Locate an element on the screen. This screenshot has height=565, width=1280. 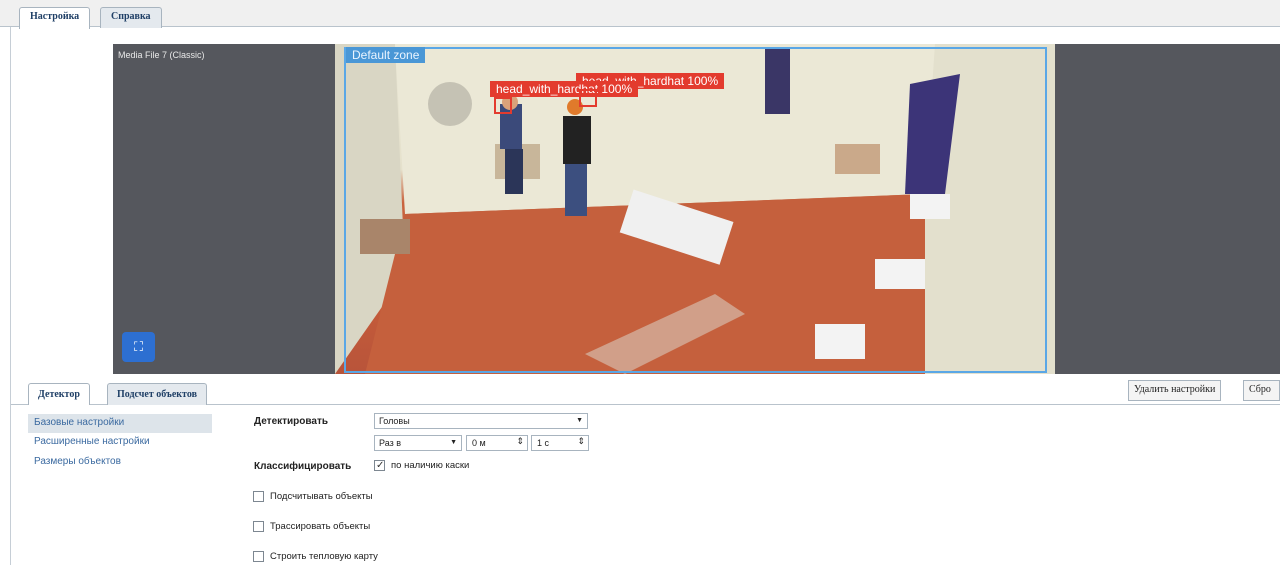
heatmap-label: Строить тепловую карту is located at coordinates (324, 556).